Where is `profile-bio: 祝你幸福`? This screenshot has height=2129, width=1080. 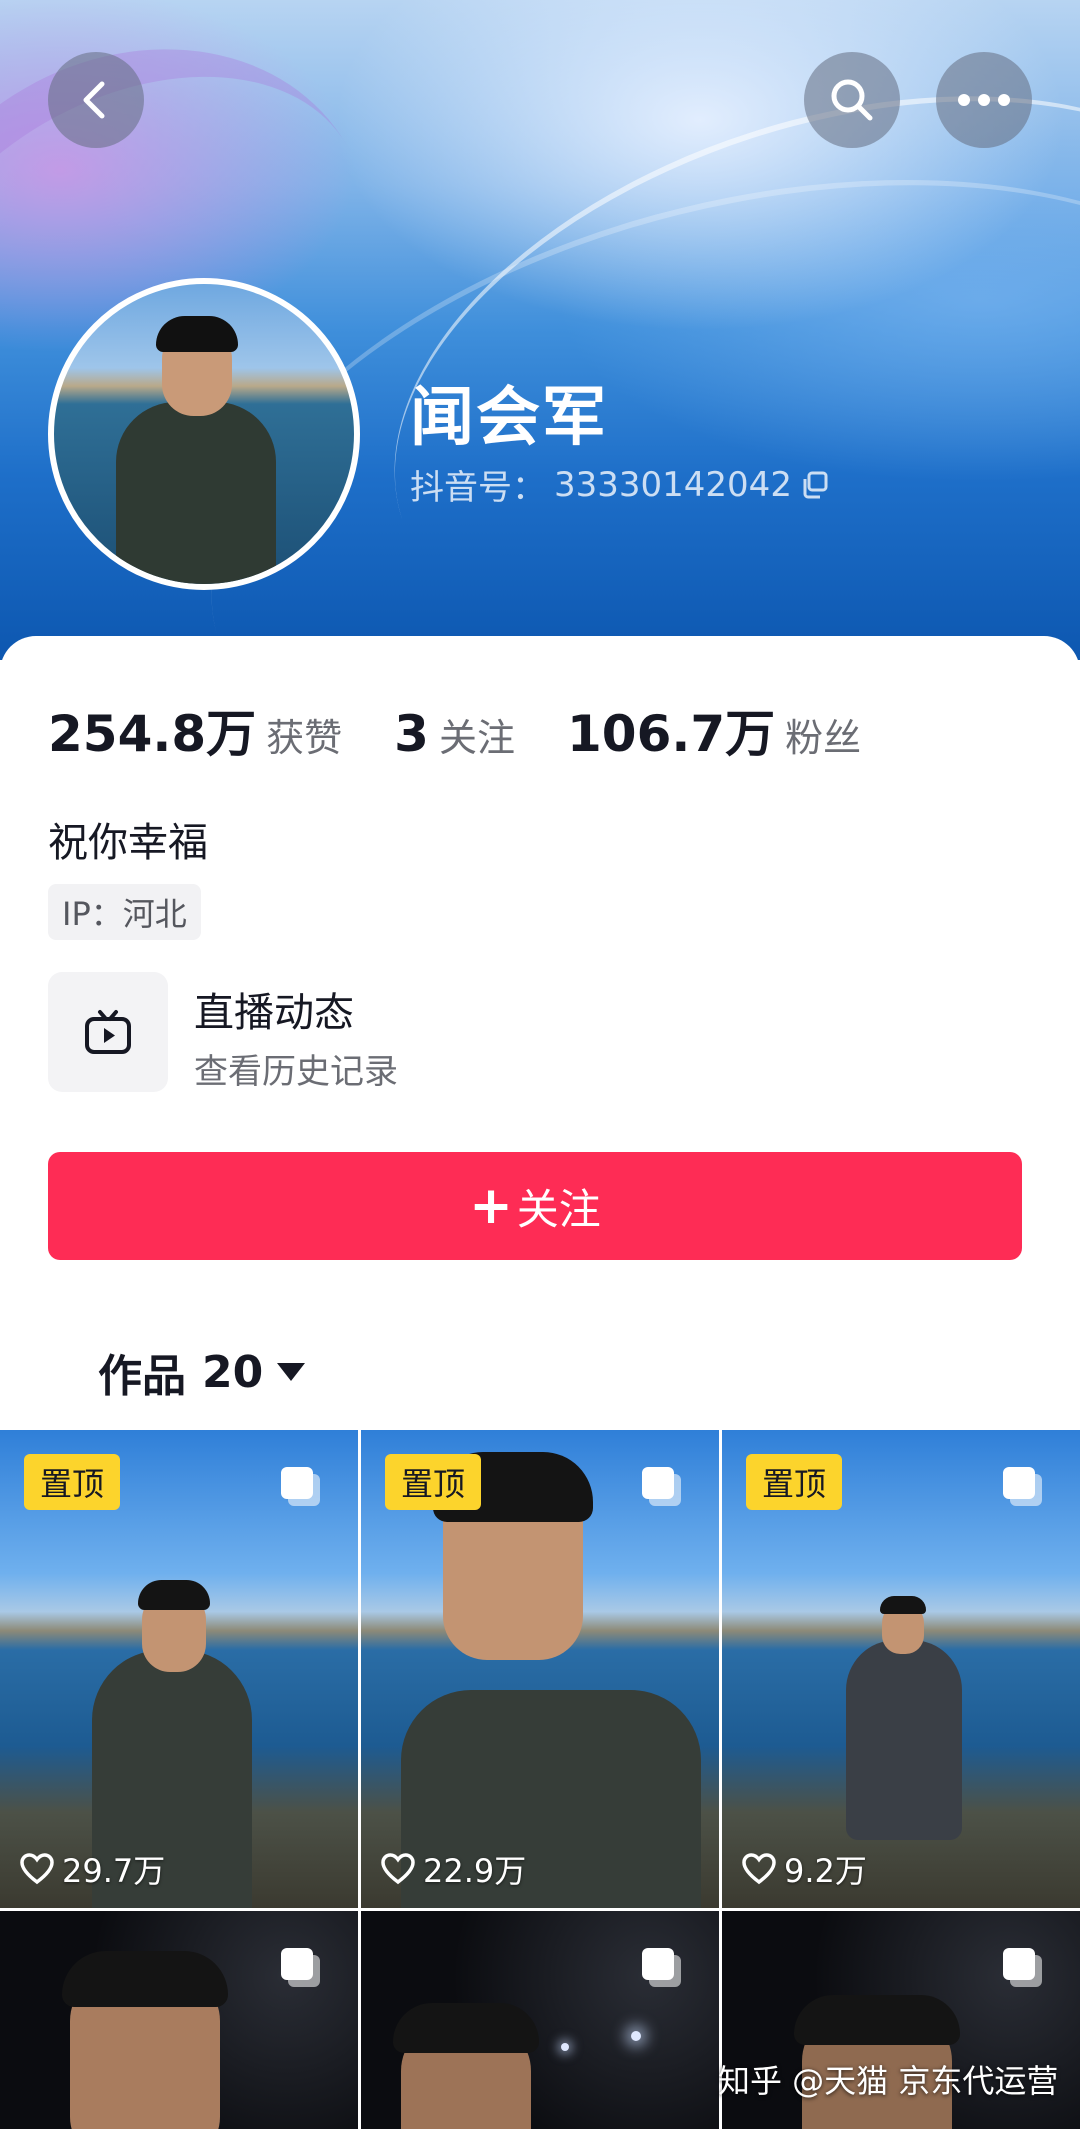
profile-bio: 祝你幸福 is located at coordinates (128, 843).